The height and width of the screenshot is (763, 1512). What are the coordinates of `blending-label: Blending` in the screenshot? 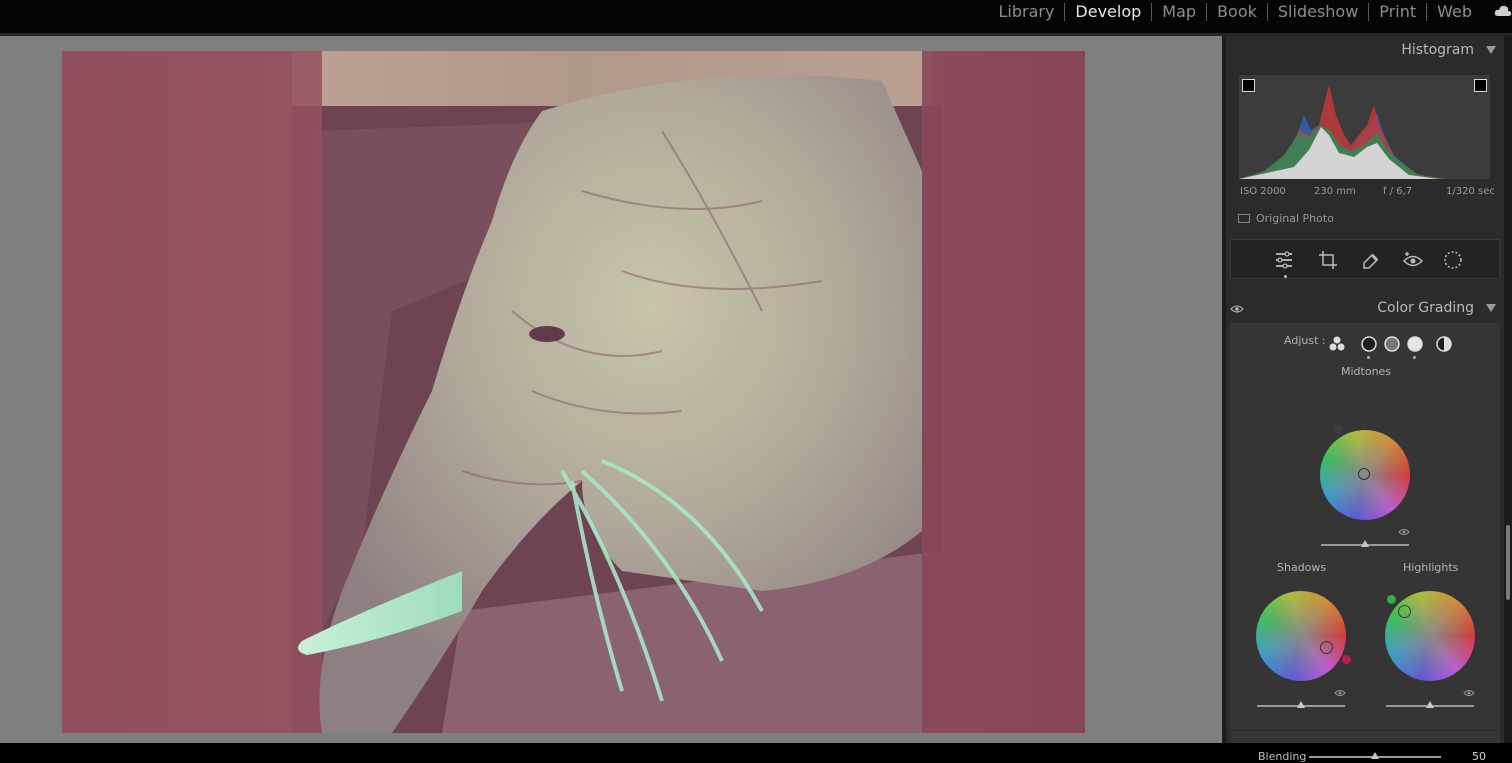 It's located at (1282, 756).